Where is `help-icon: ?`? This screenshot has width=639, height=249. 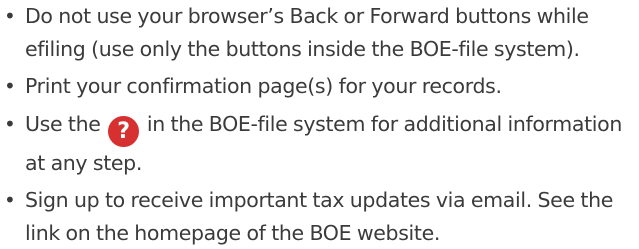 help-icon: ? is located at coordinates (124, 131).